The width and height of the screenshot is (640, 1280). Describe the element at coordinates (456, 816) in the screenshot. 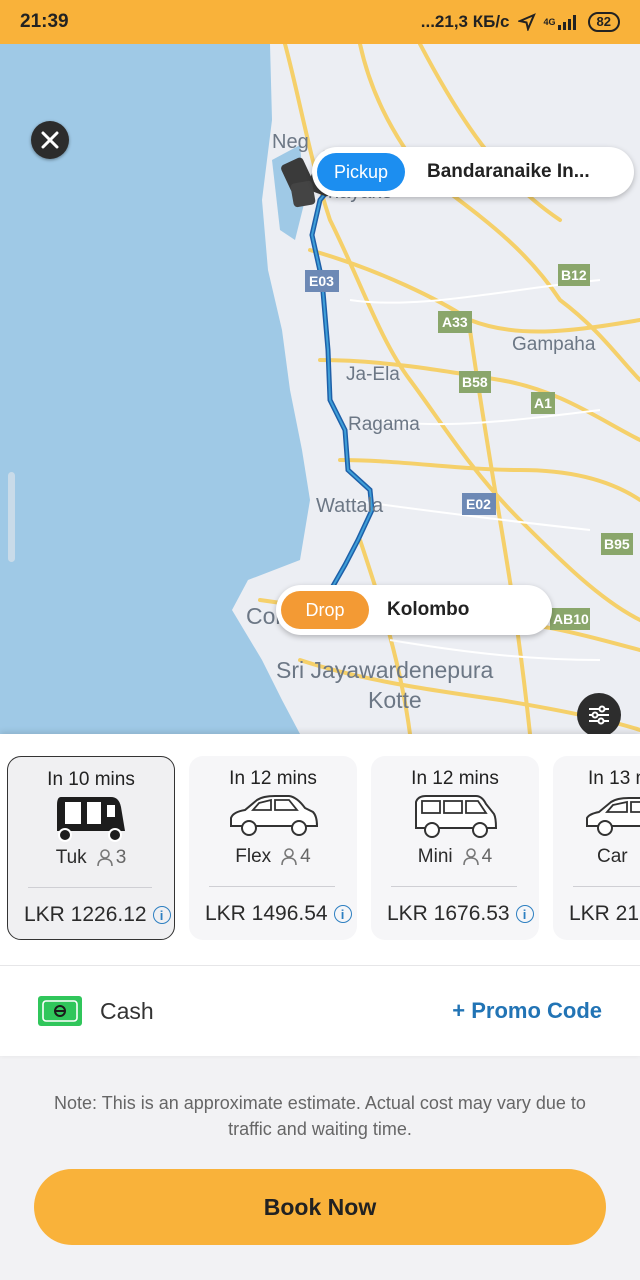

I see `minivan-icon` at that location.